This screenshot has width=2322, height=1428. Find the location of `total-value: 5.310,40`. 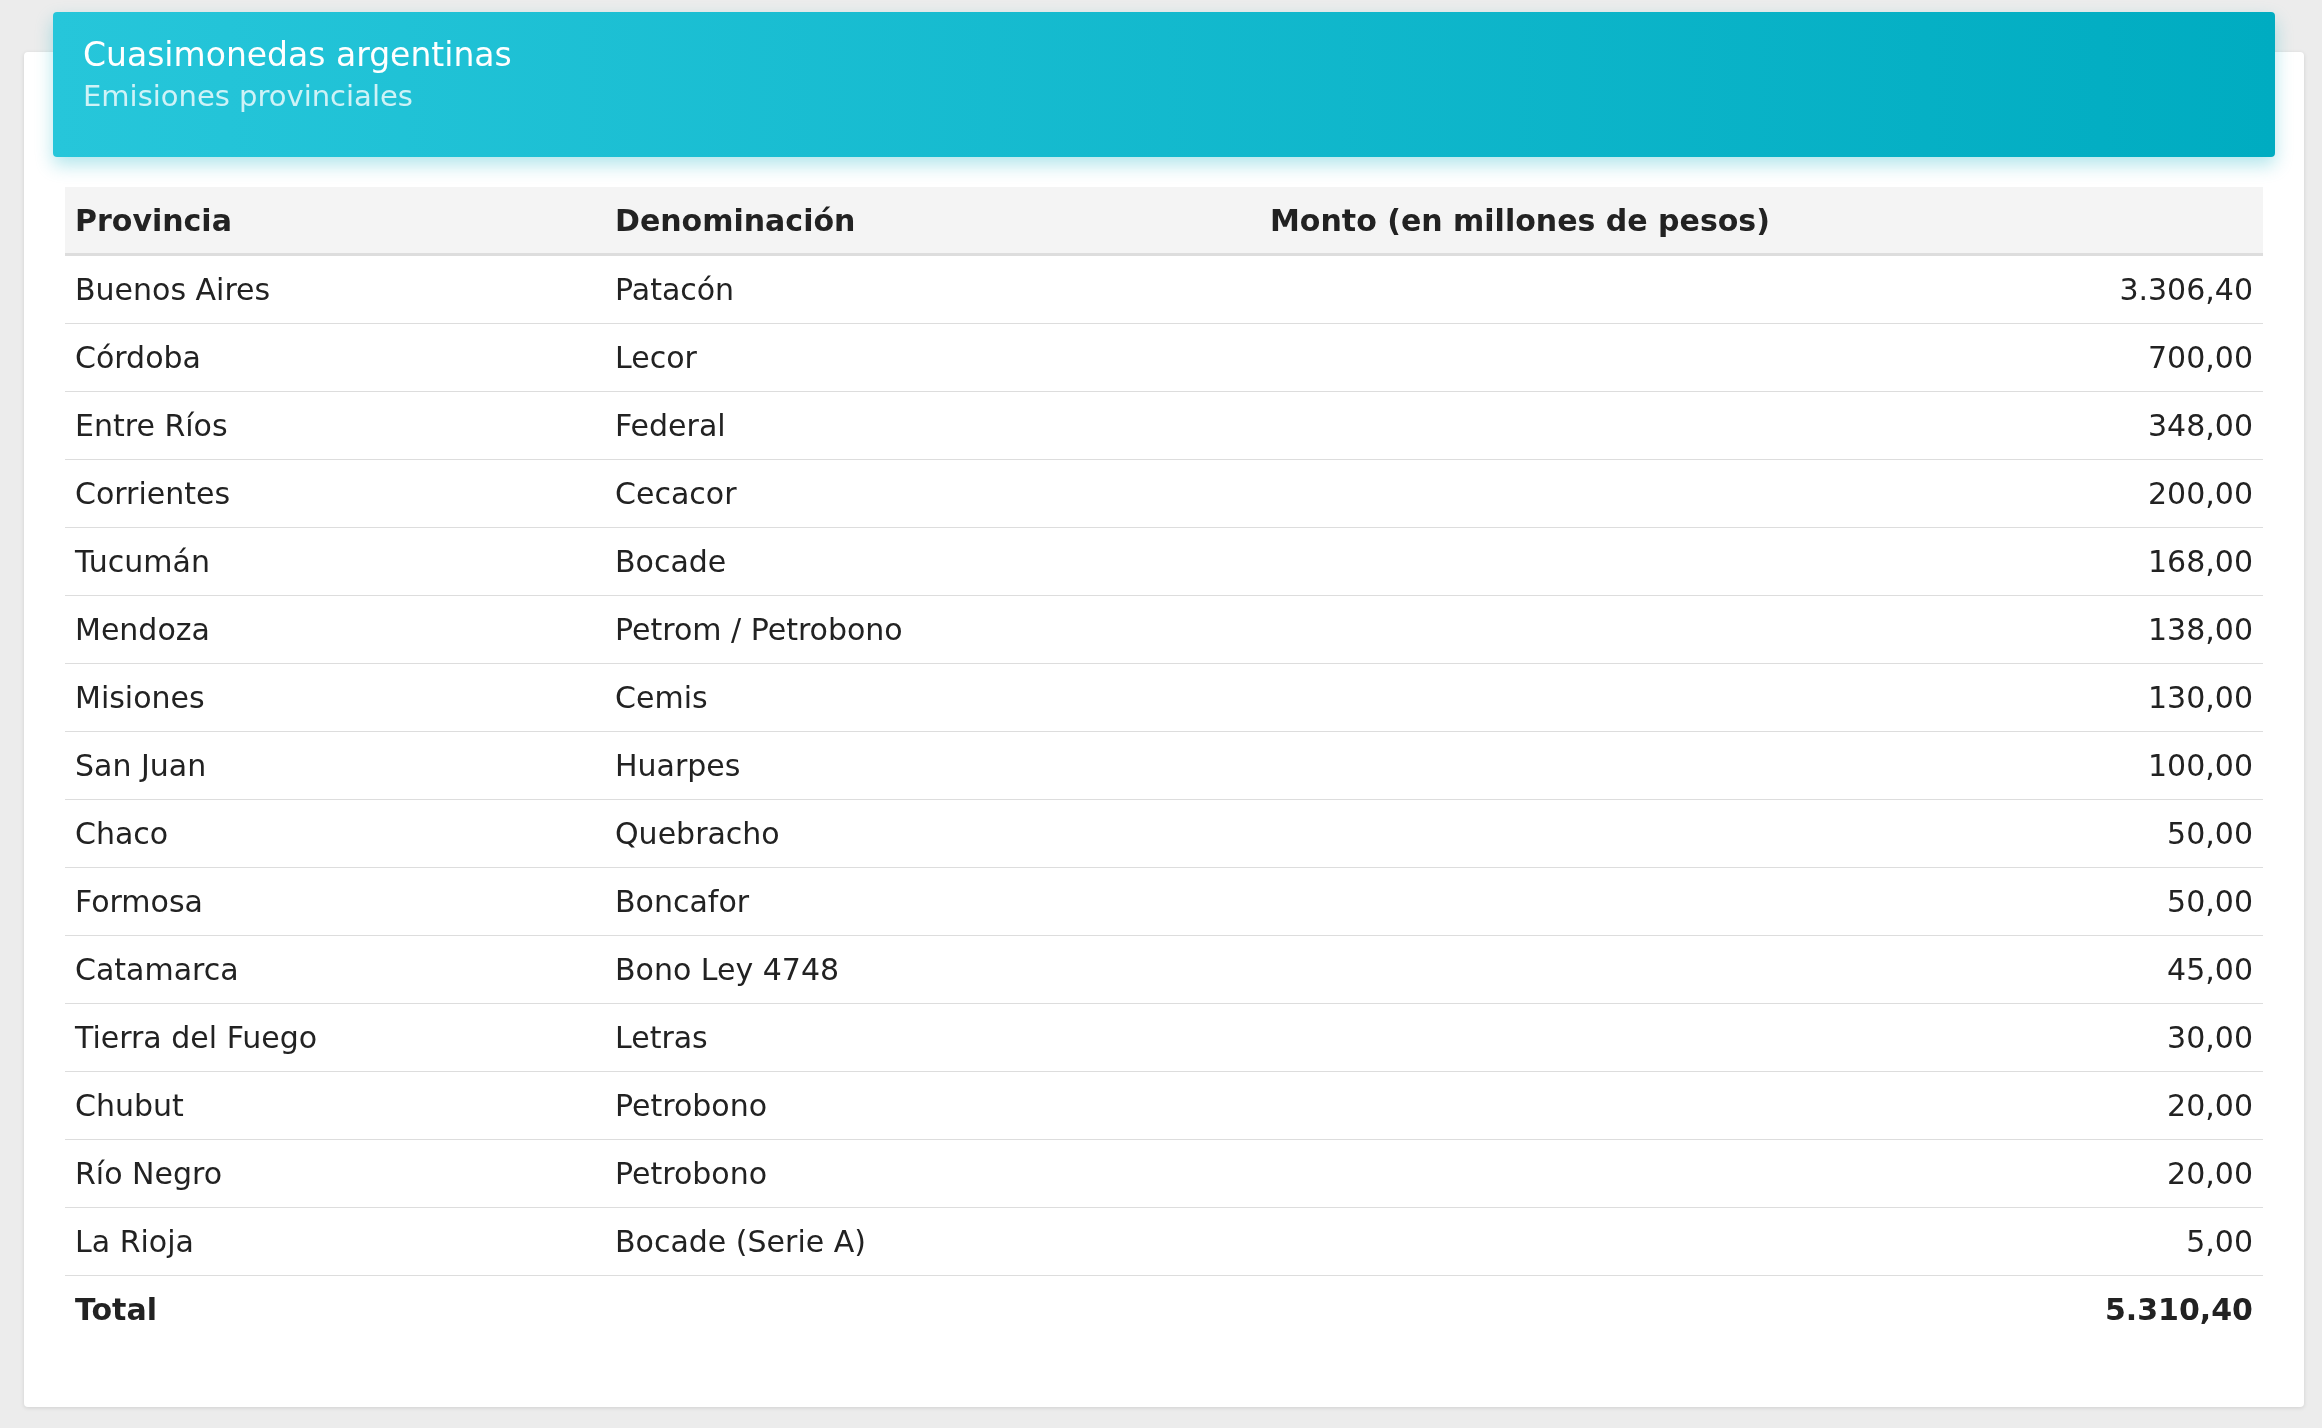

total-value: 5.310,40 is located at coordinates (2178, 1309).